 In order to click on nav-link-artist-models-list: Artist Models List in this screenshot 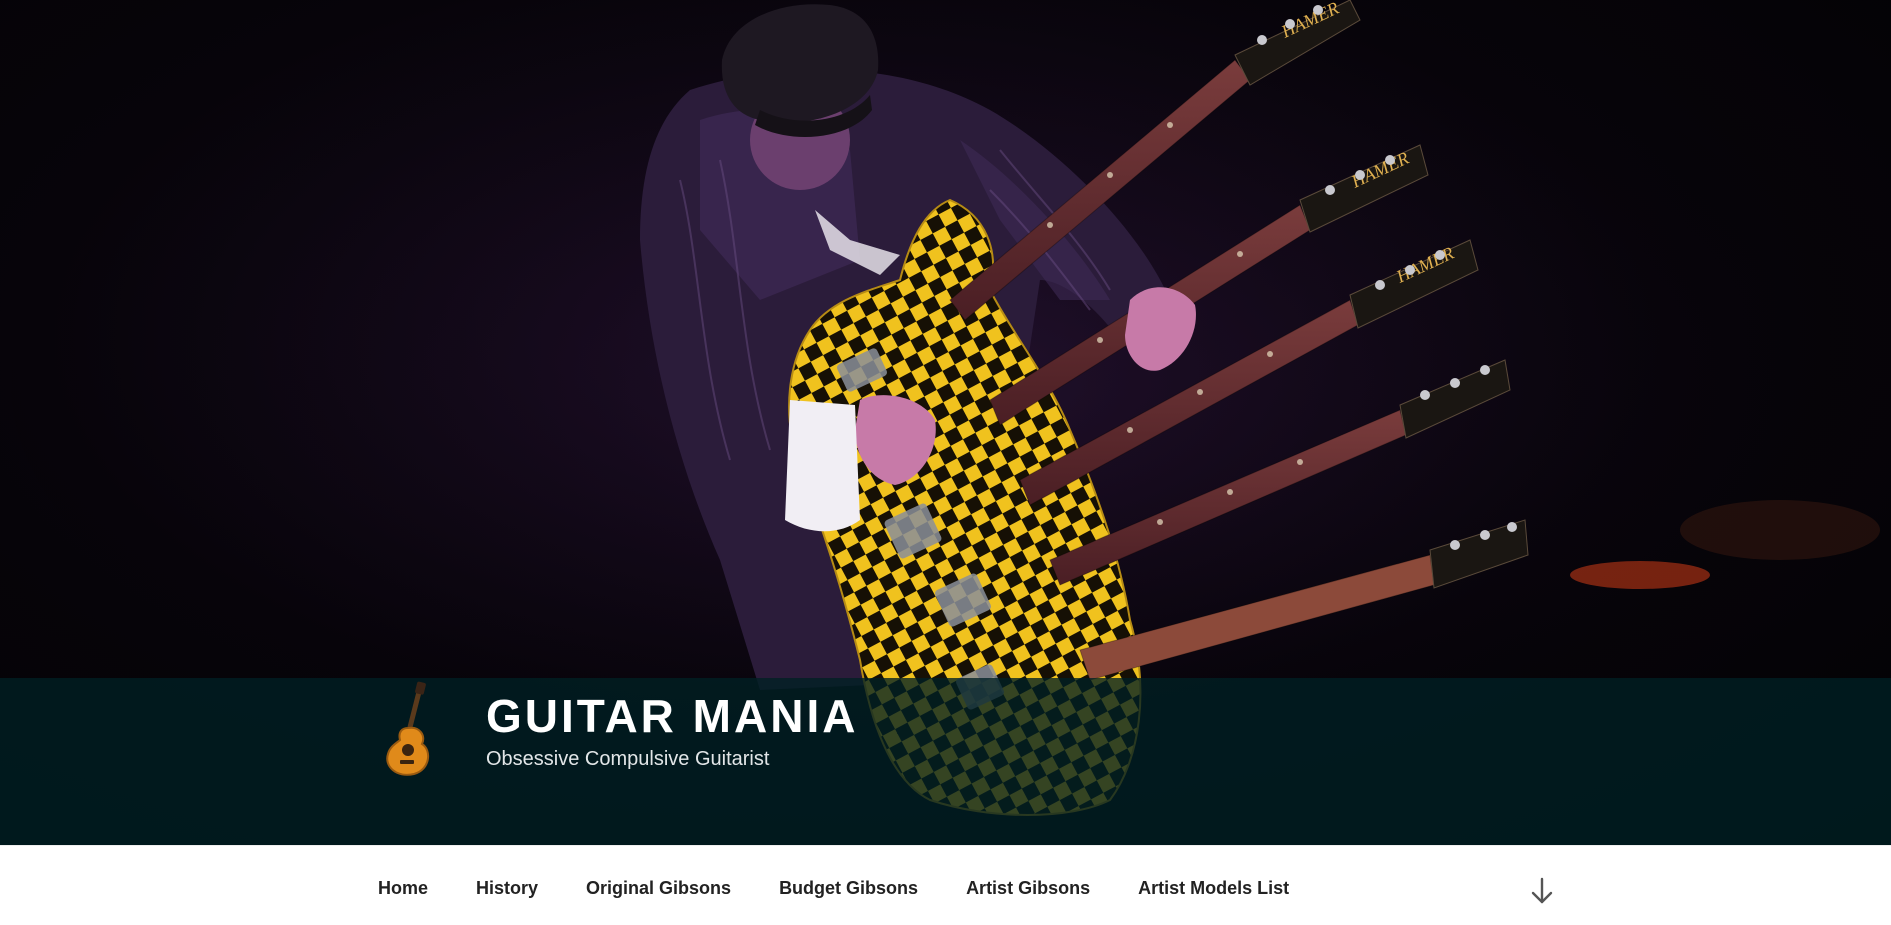, I will do `click(1213, 888)`.